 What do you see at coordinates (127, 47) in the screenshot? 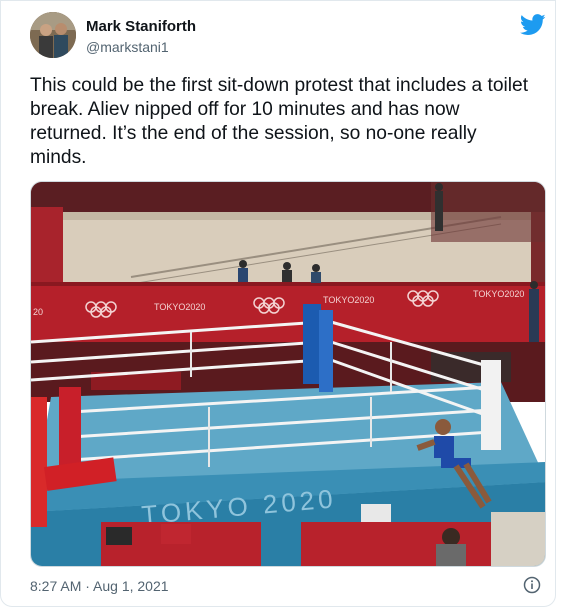
I see `author-handle: @markstani1` at bounding box center [127, 47].